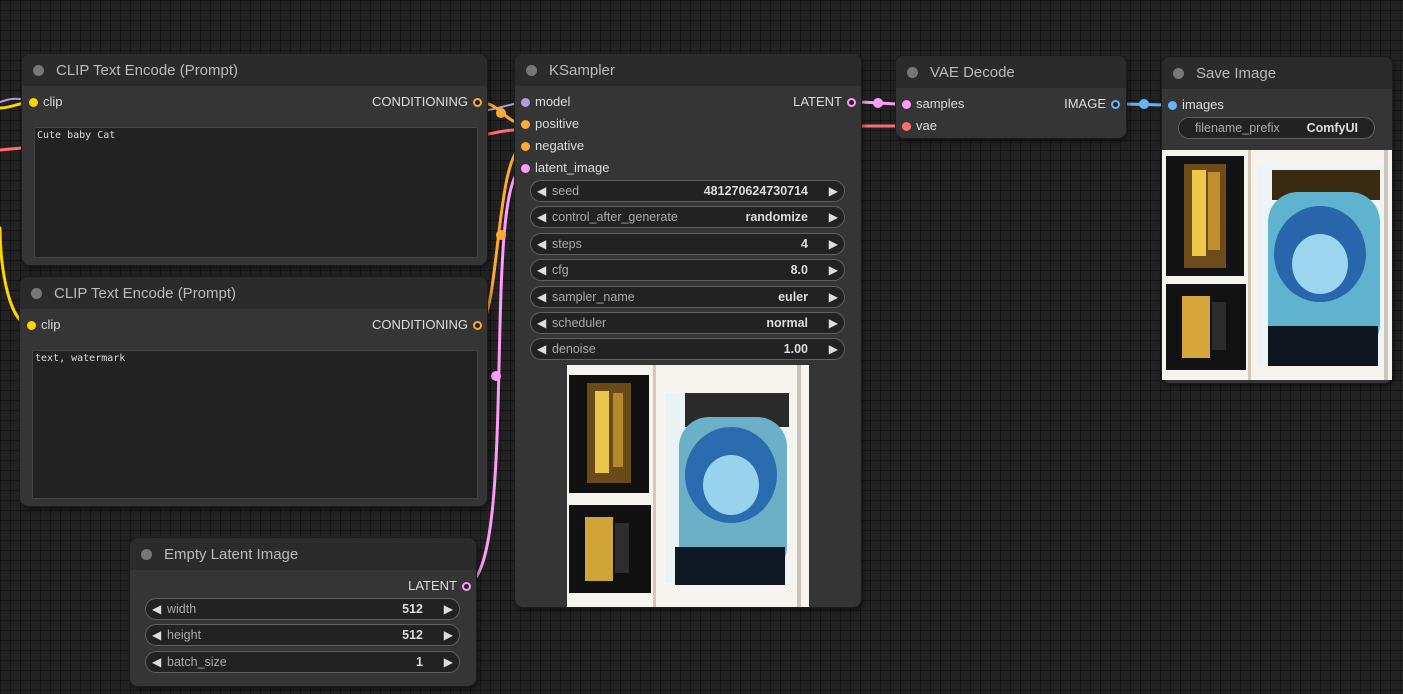 This screenshot has width=1403, height=694. I want to click on vae-decode-node: VAE Decode samples vae IMAGE, so click(1011, 97).